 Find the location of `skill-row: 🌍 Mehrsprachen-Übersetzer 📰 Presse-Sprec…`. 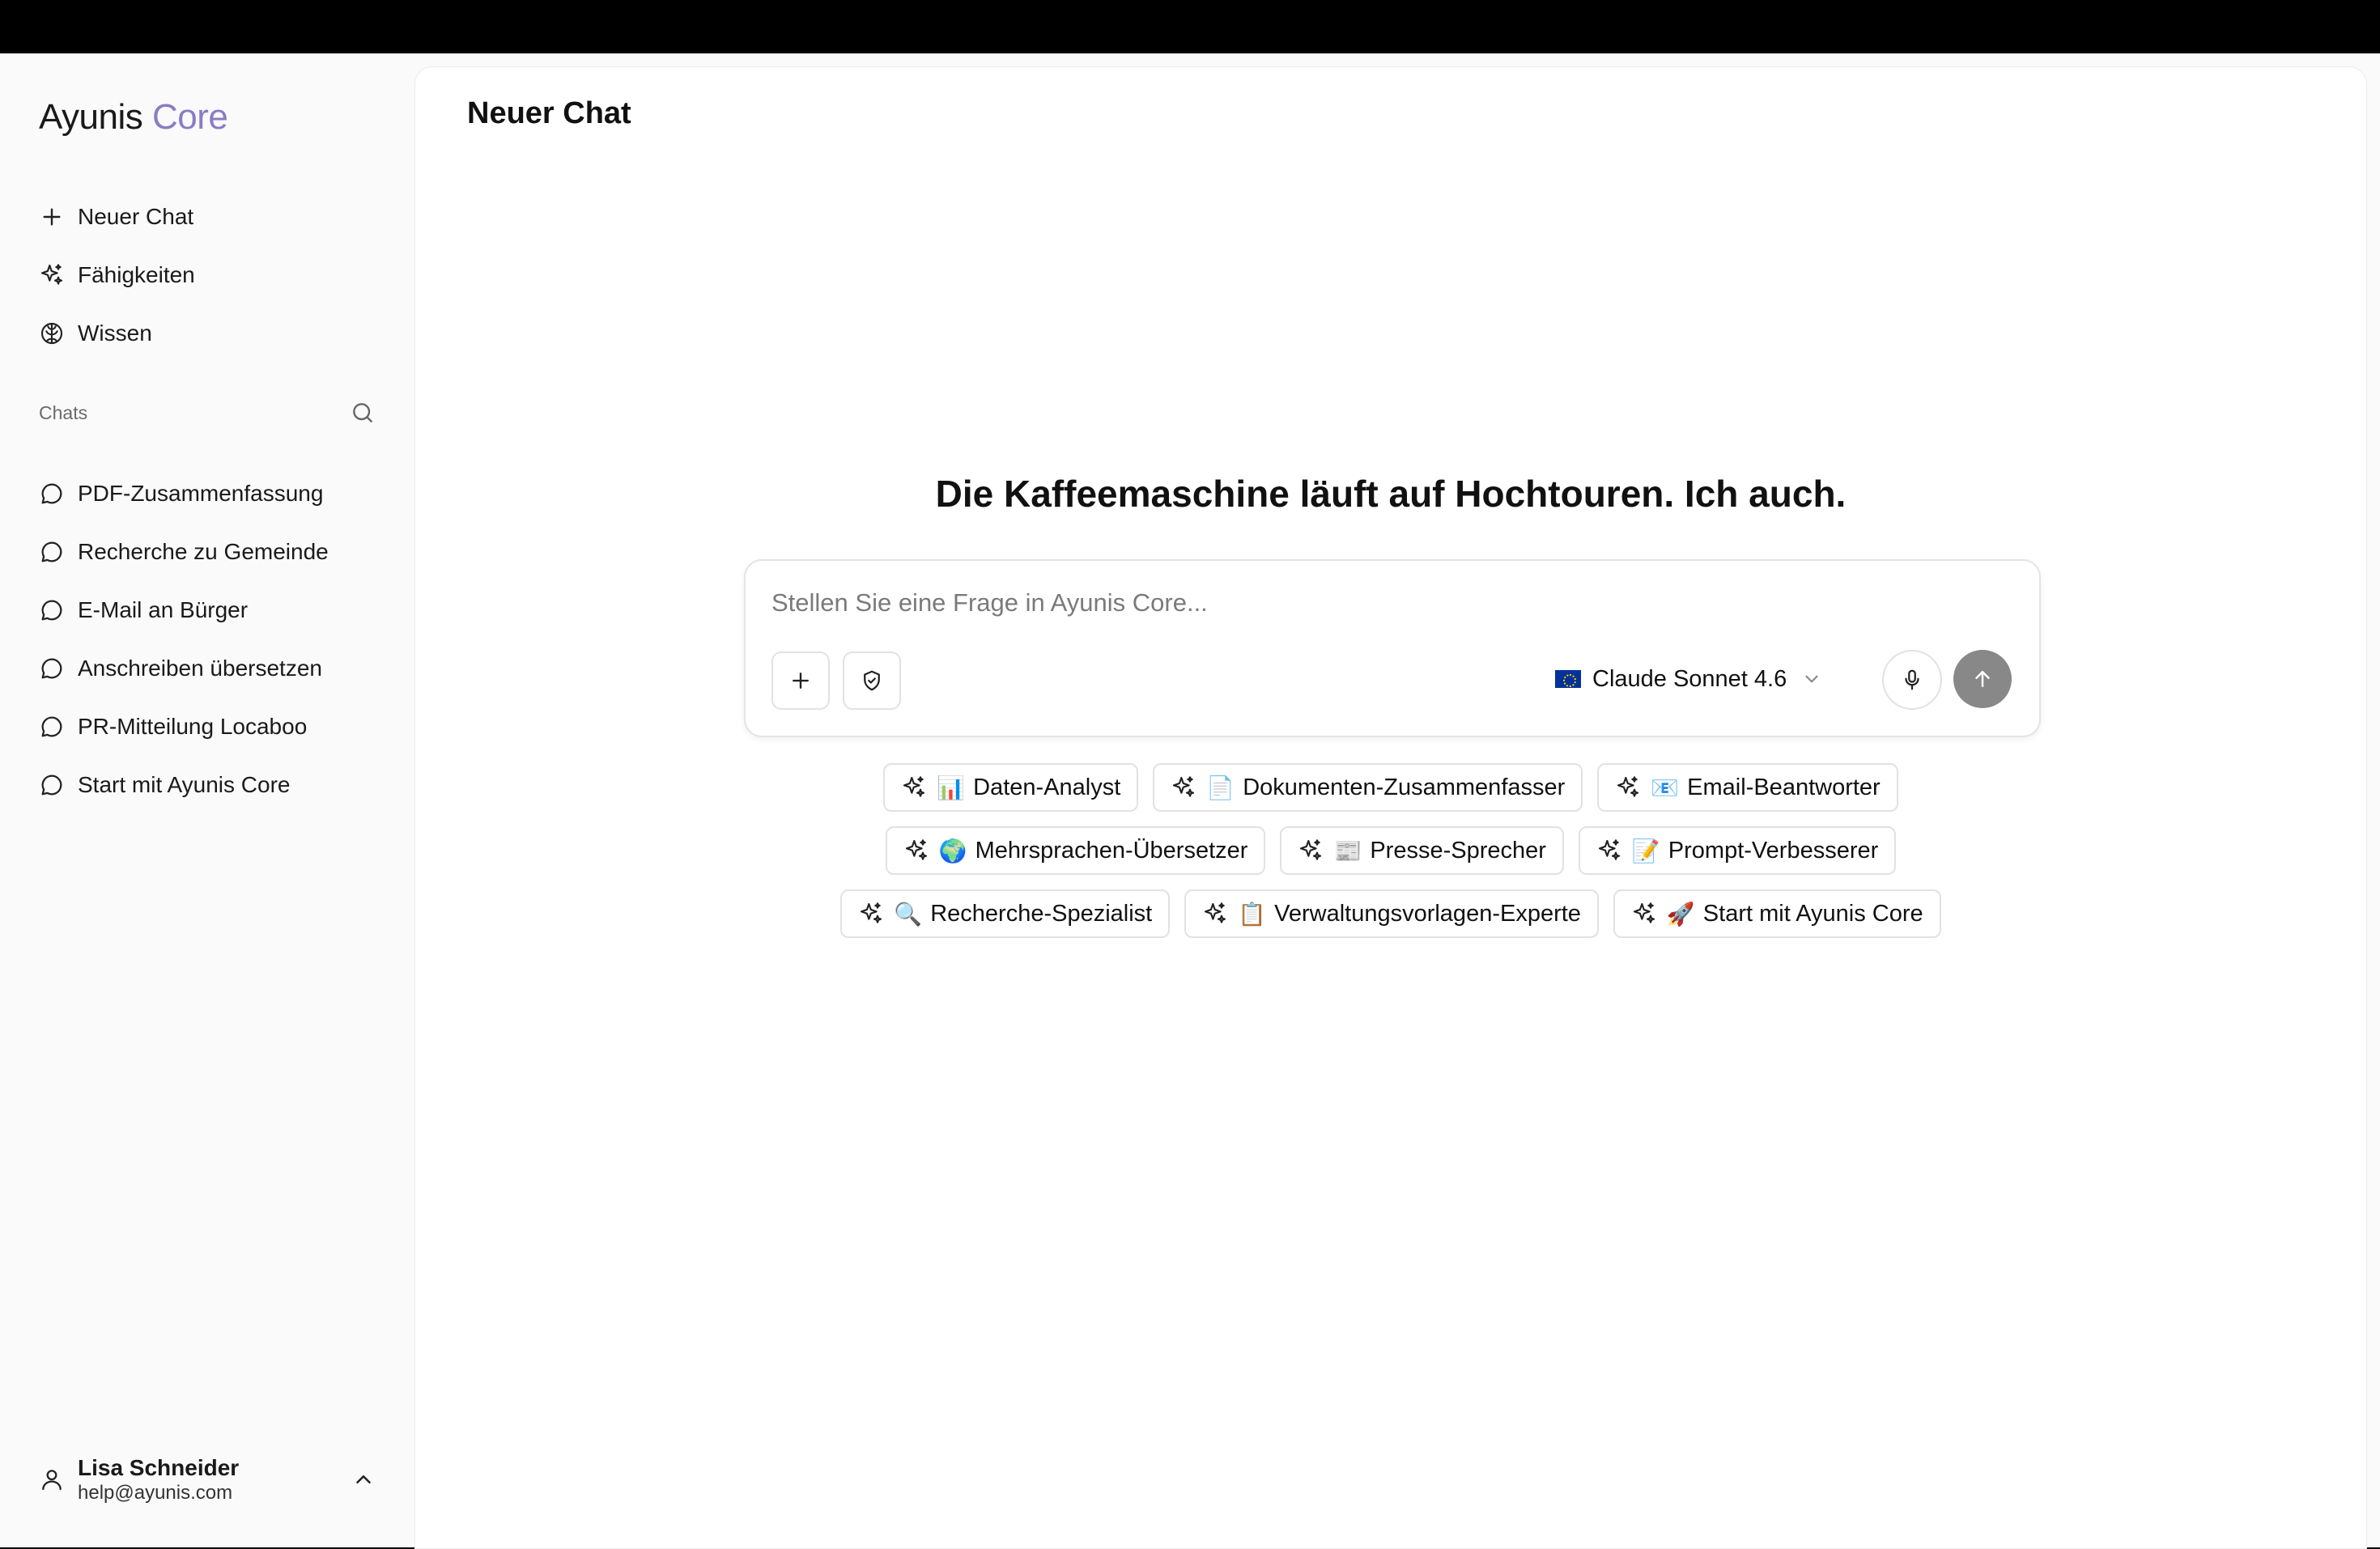

skill-row: 🌍 Mehrsprachen-Übersetzer 📰 Presse-Sprec… is located at coordinates (1390, 850).